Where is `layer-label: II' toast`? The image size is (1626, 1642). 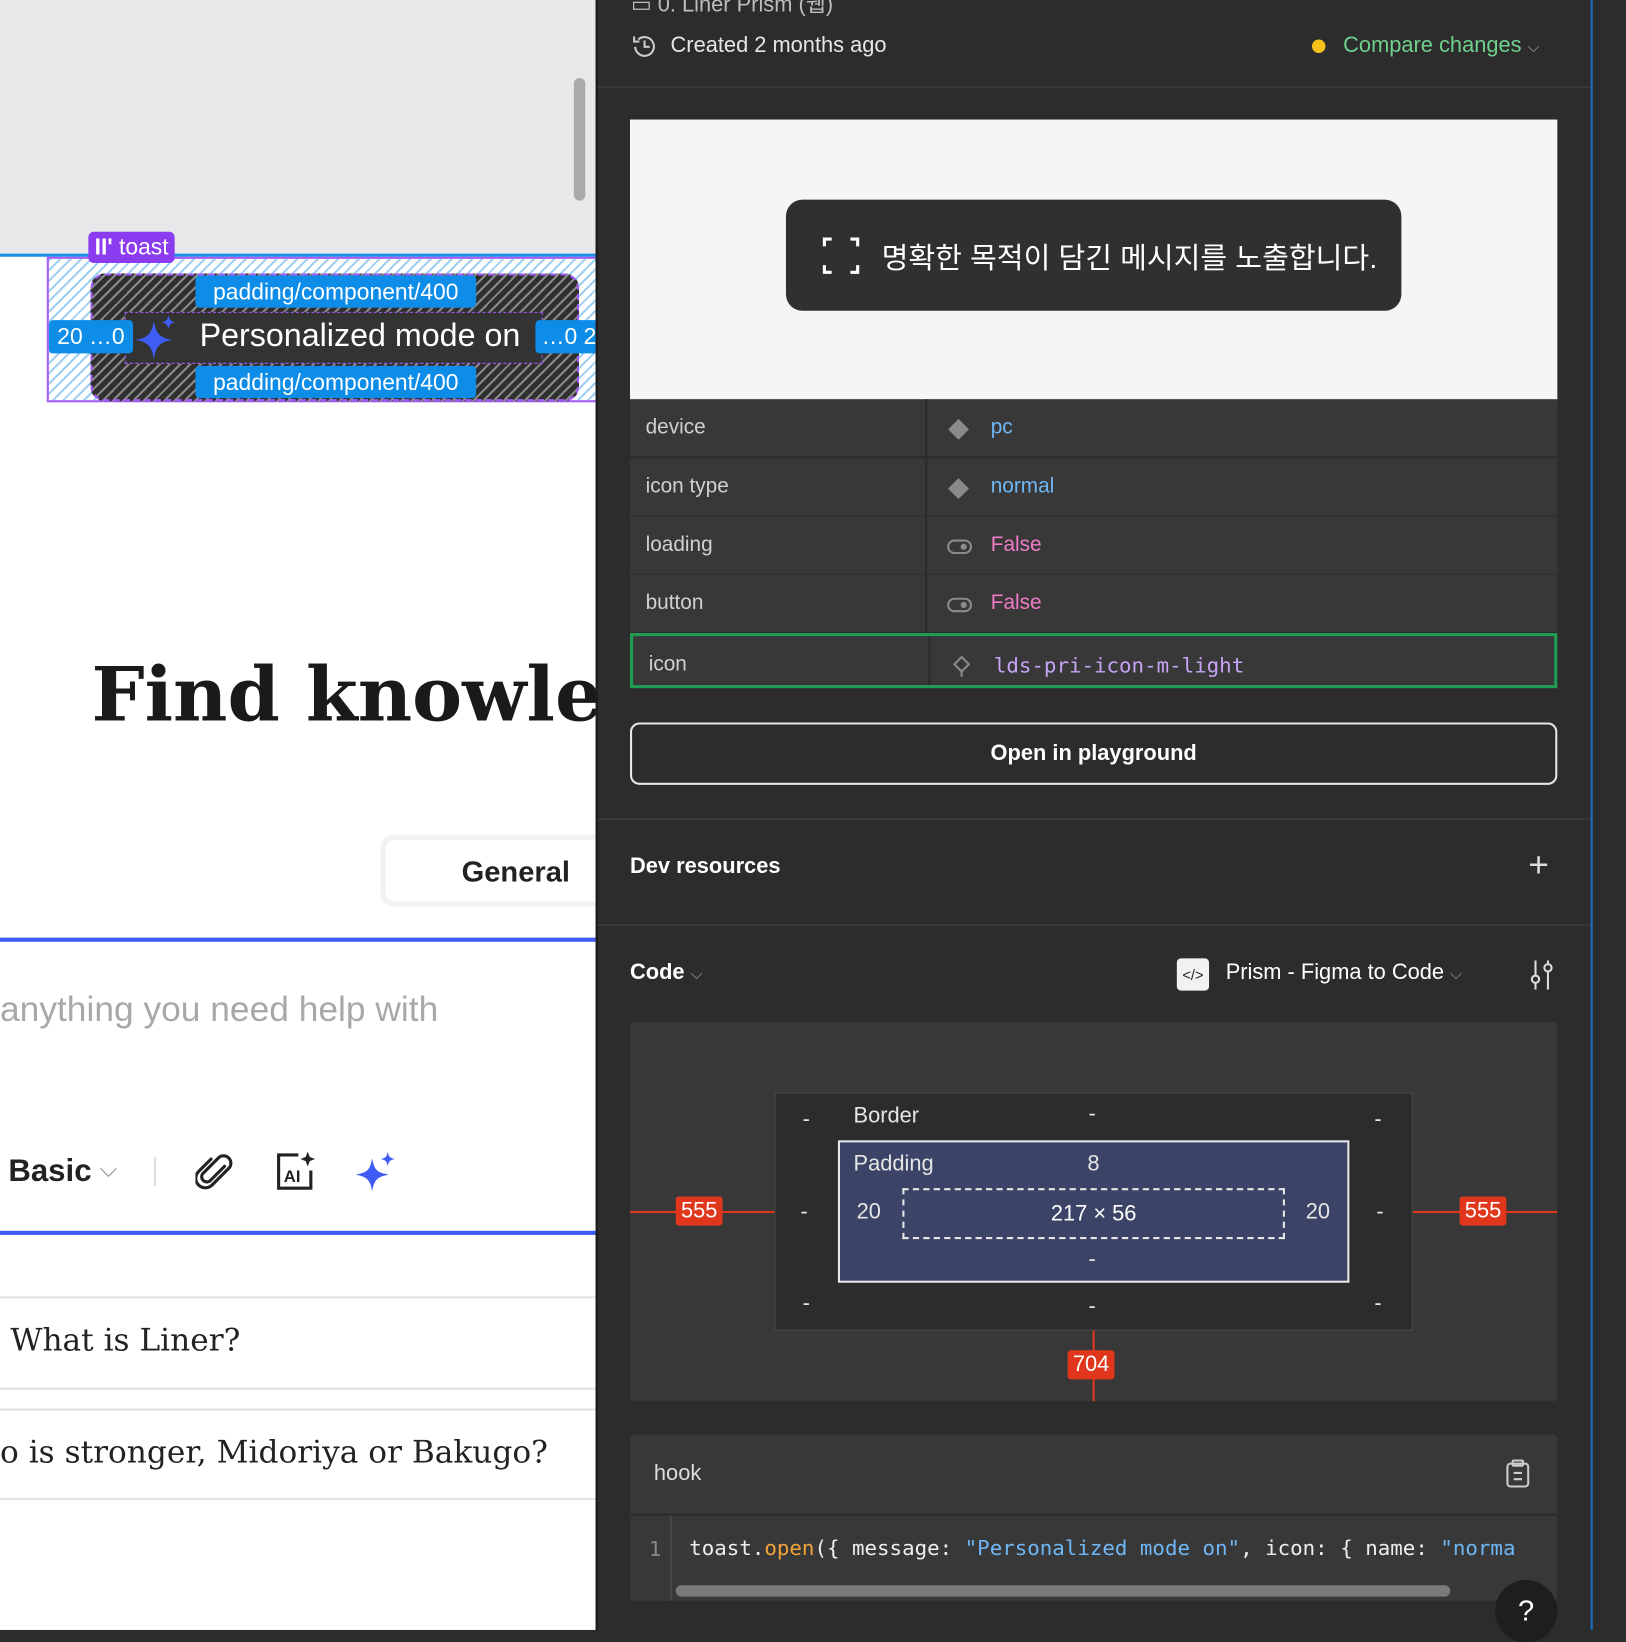
layer-label: II' toast is located at coordinates (131, 247).